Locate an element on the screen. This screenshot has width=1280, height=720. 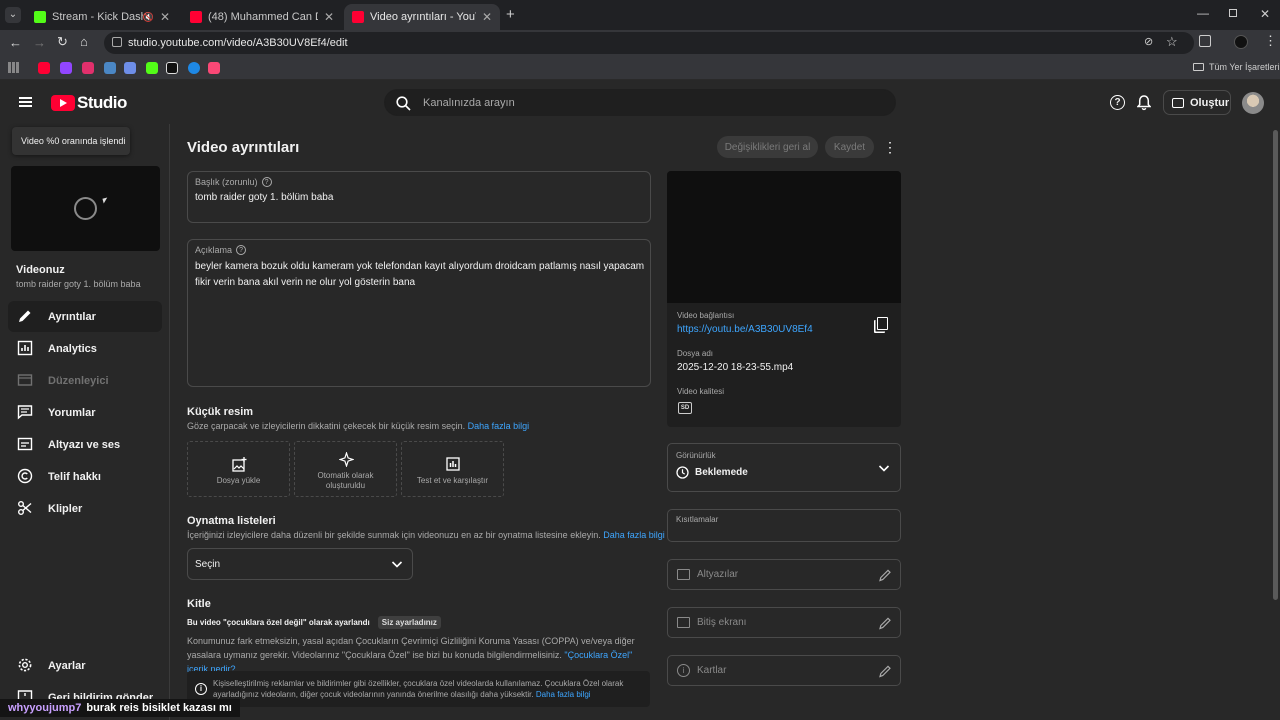
bookmark-steam-icon is located at coordinates (110, 68).